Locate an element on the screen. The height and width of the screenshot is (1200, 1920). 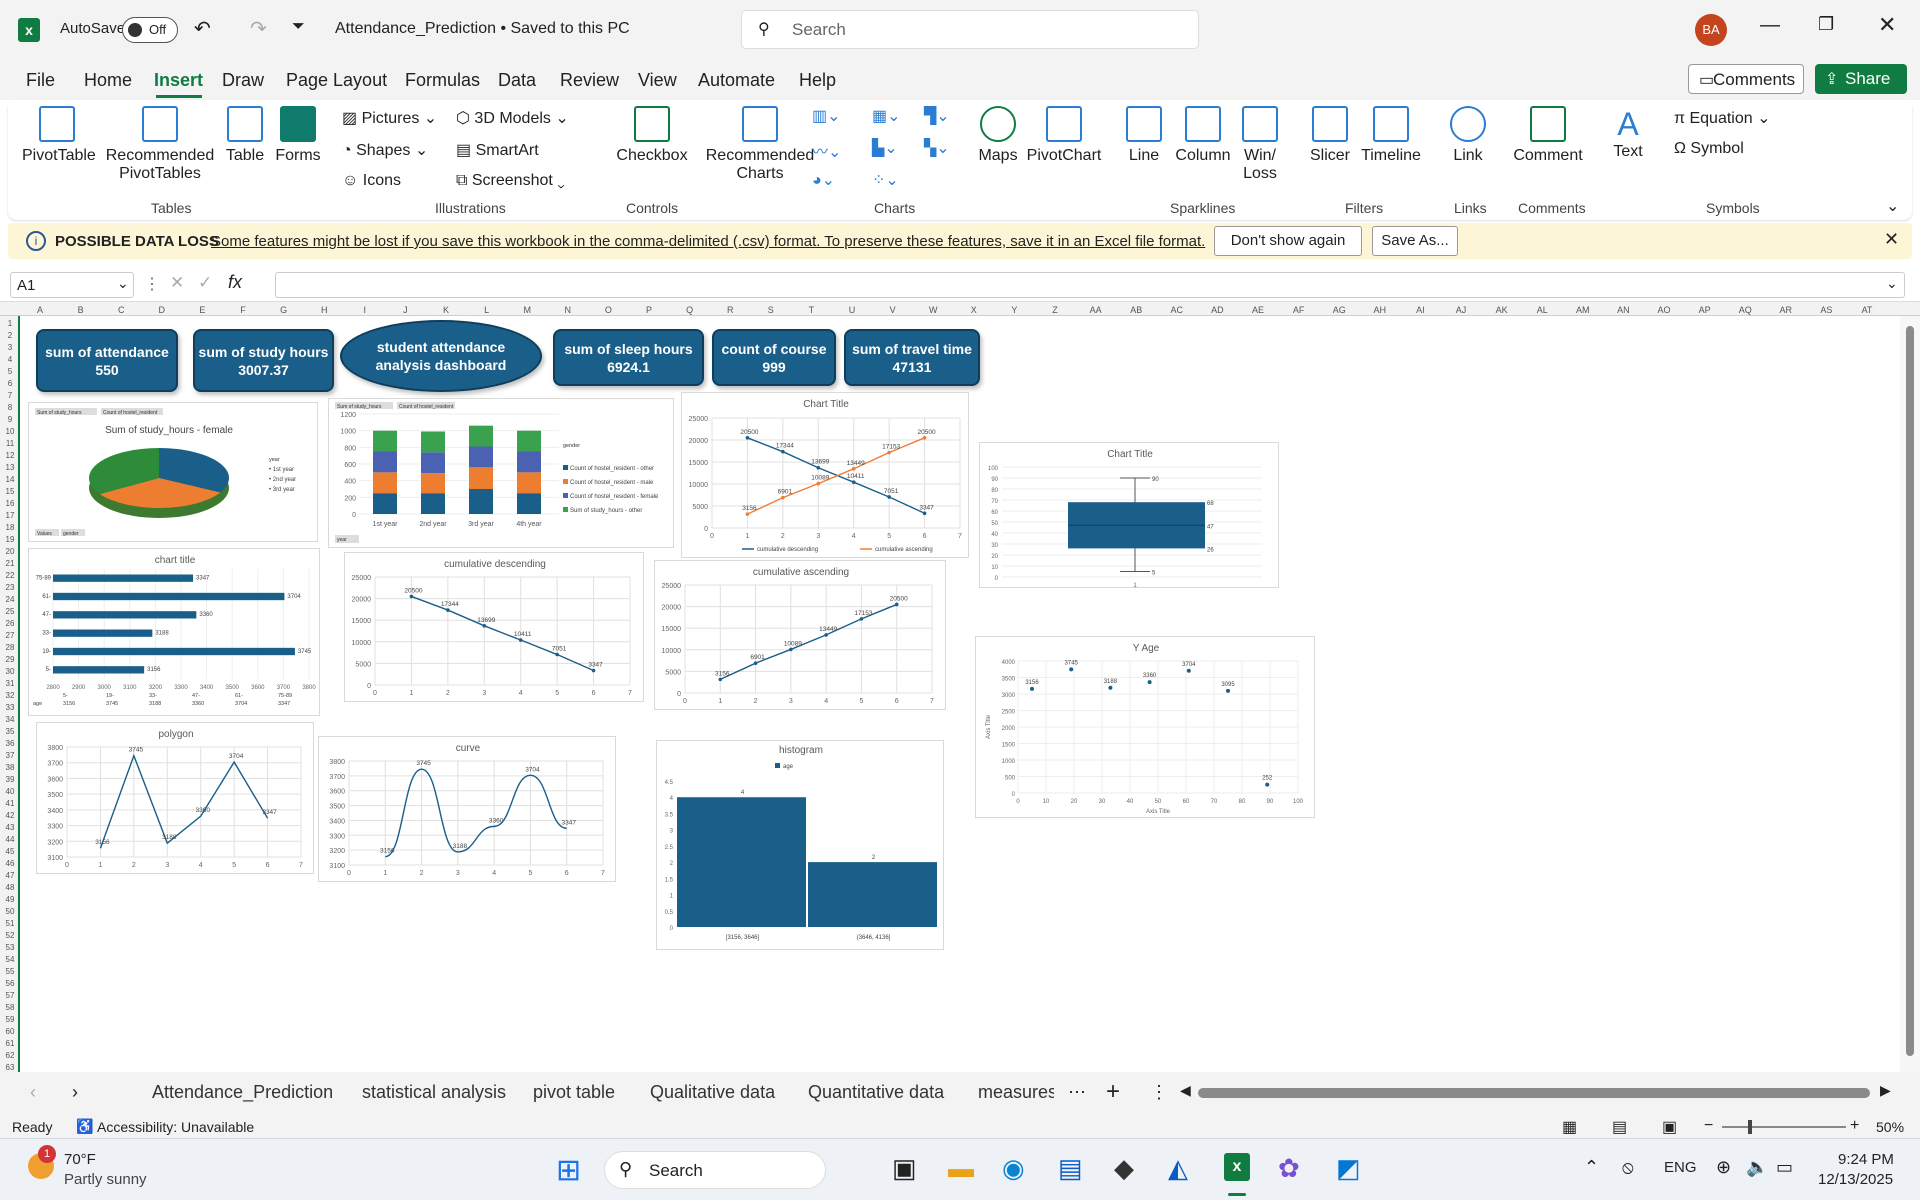
sheet-tab-statistical-analysis: statistical analysis is located at coordinates (434, 1092).